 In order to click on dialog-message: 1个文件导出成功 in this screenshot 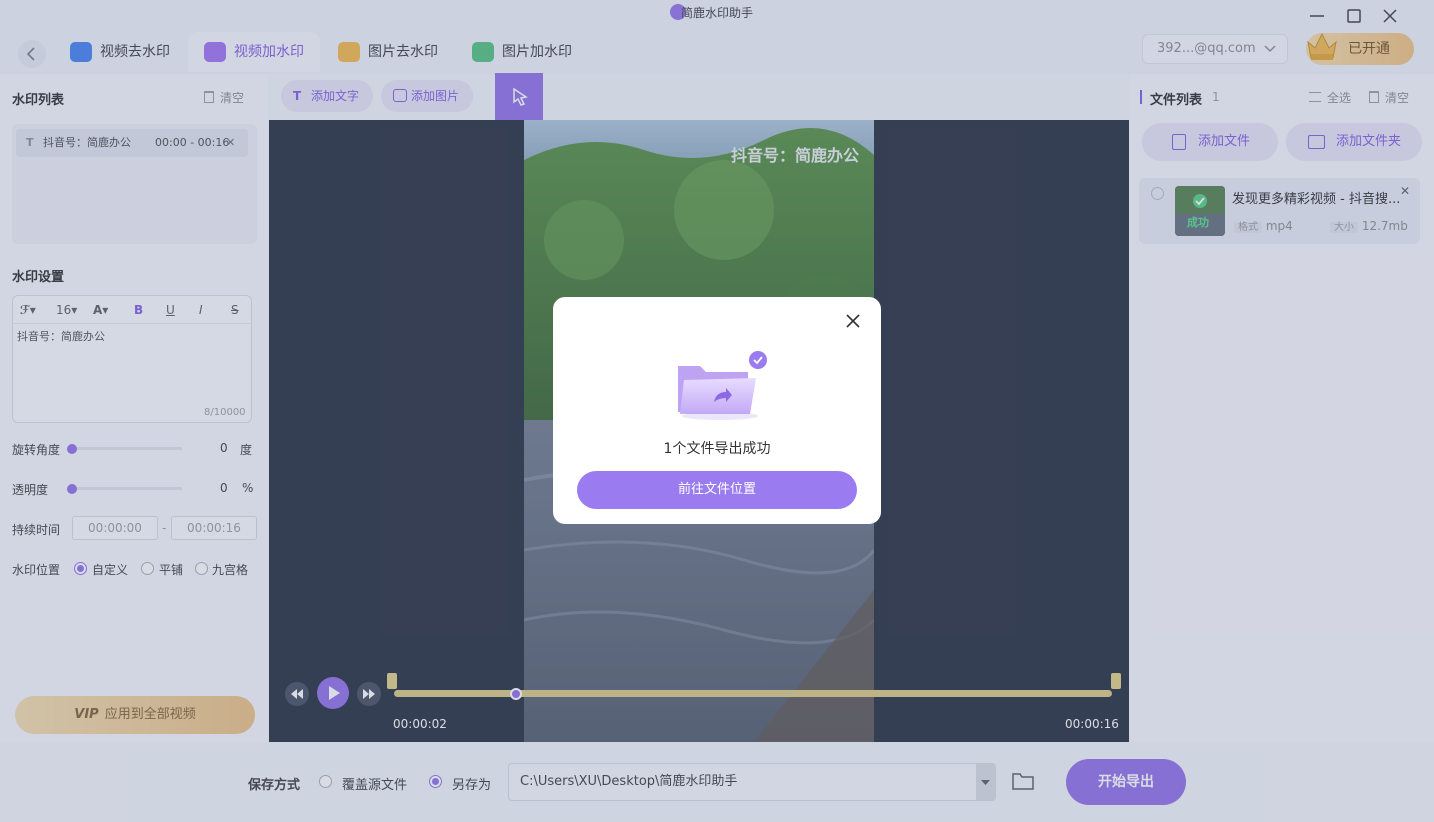, I will do `click(717, 449)`.